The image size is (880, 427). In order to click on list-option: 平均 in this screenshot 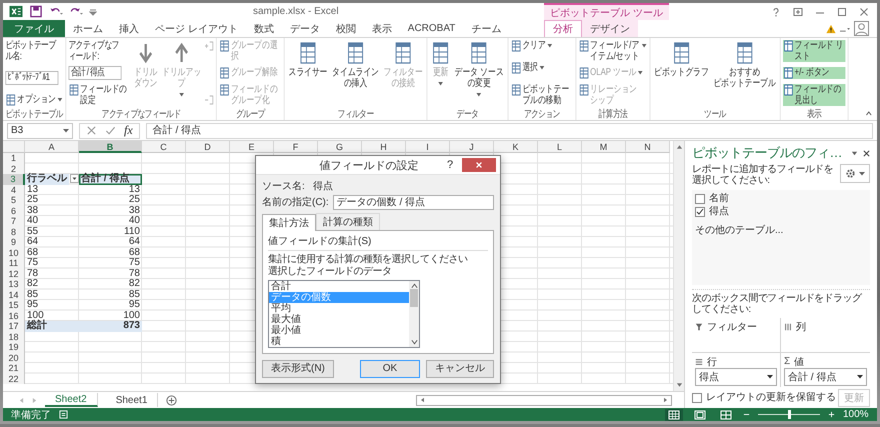, I will do `click(339, 308)`.